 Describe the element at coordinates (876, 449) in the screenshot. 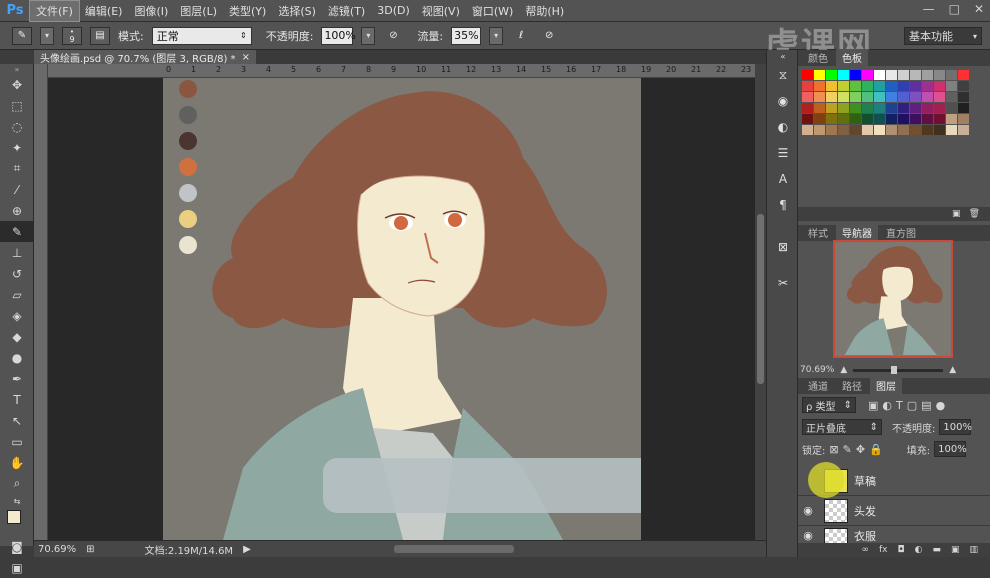

I see `lock-all-icon: 🔒` at that location.